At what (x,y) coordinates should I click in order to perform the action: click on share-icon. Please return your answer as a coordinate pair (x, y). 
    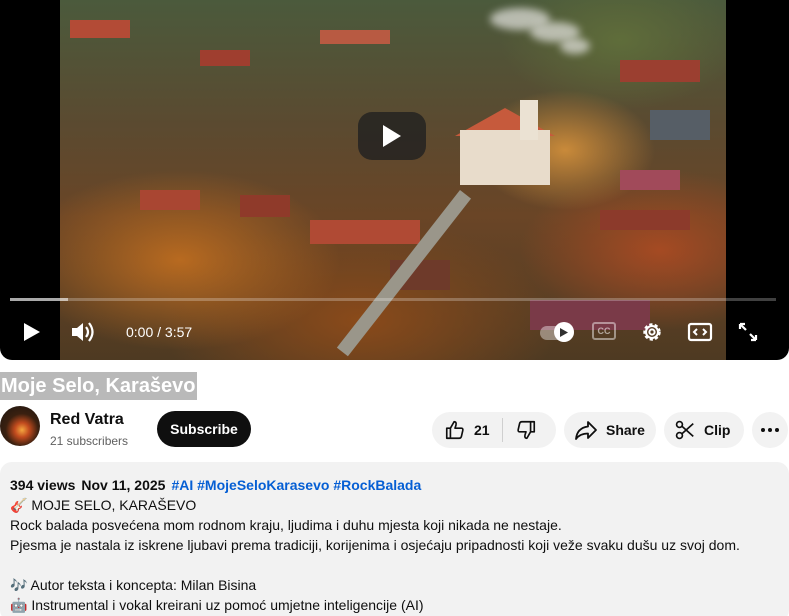
    Looking at the image, I should click on (586, 430).